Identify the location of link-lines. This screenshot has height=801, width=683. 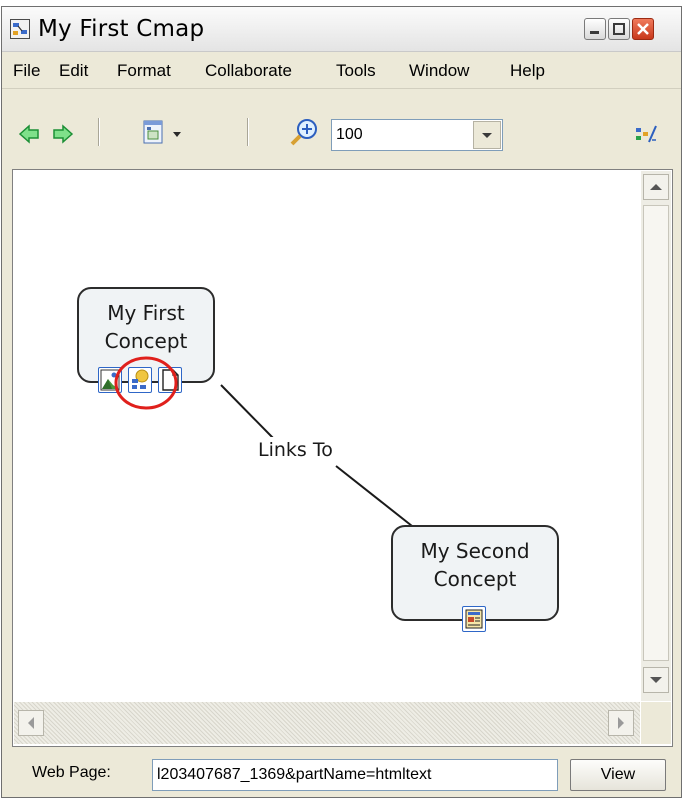
(316, 455).